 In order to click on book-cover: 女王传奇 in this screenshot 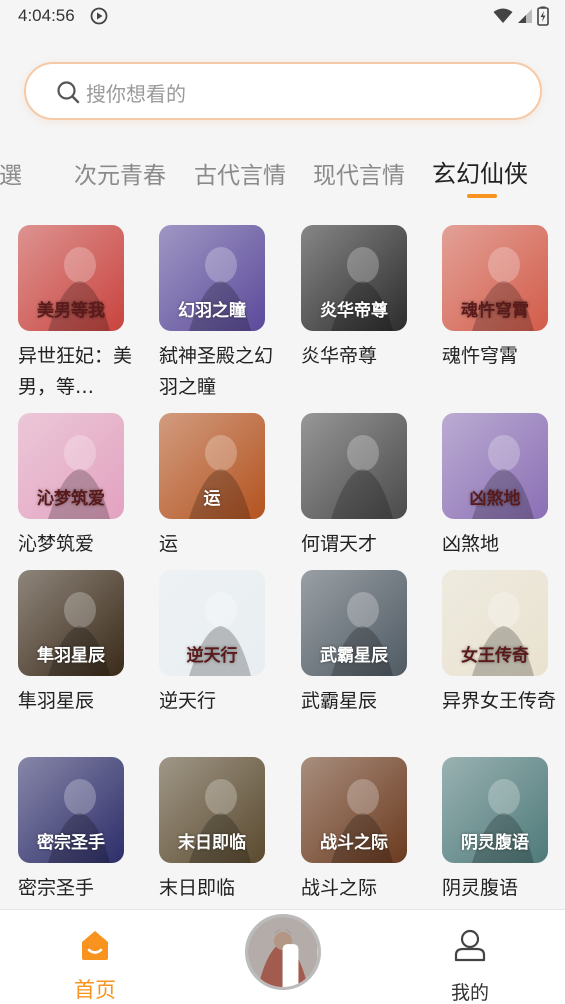, I will do `click(495, 623)`.